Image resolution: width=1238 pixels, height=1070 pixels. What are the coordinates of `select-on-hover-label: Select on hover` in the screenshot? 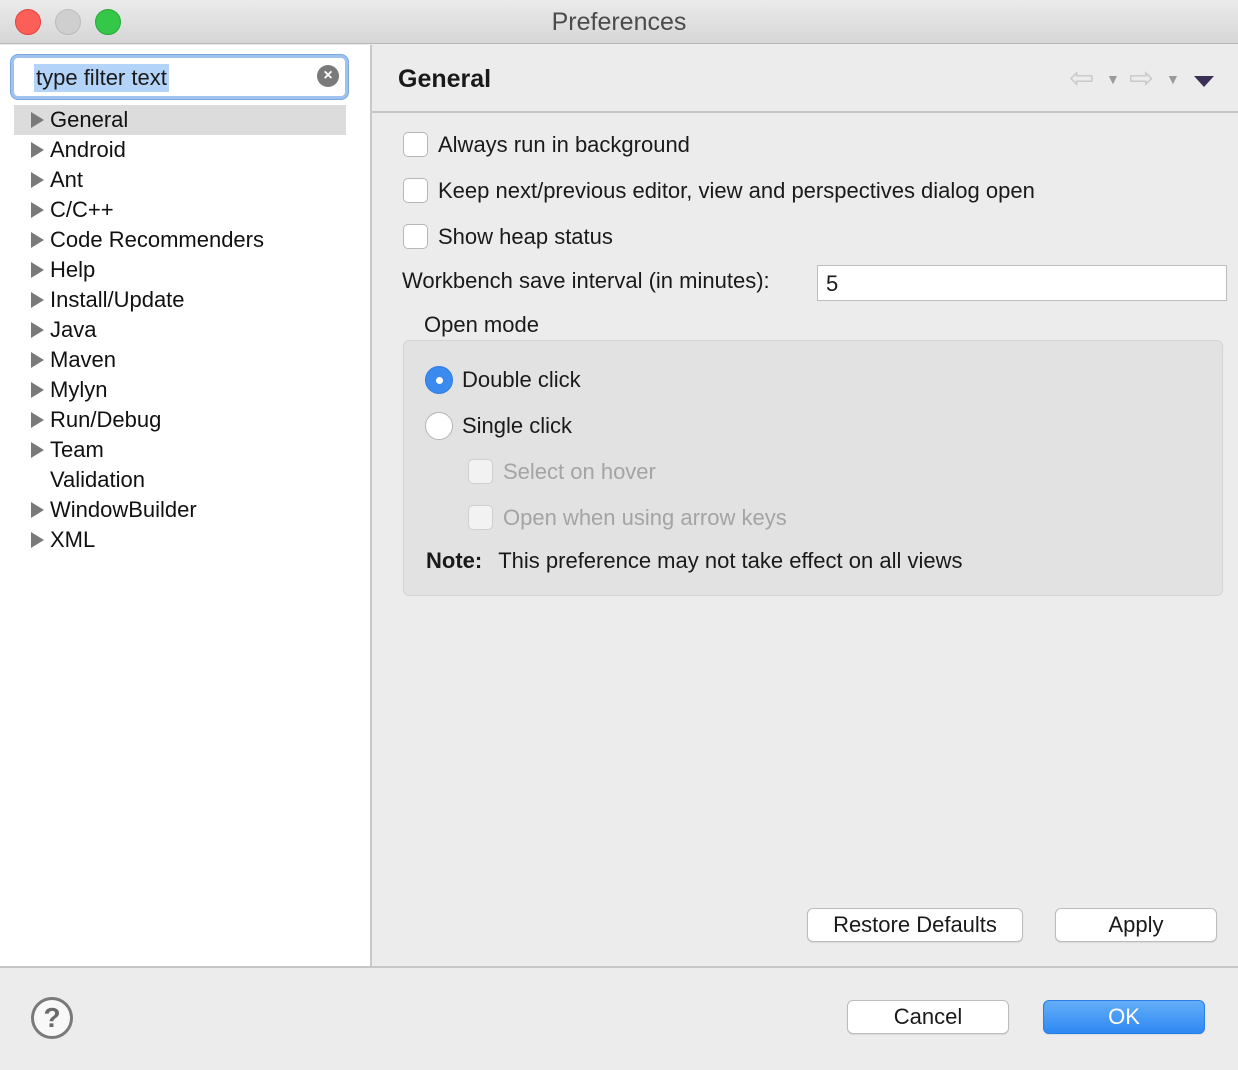 It's located at (579, 471).